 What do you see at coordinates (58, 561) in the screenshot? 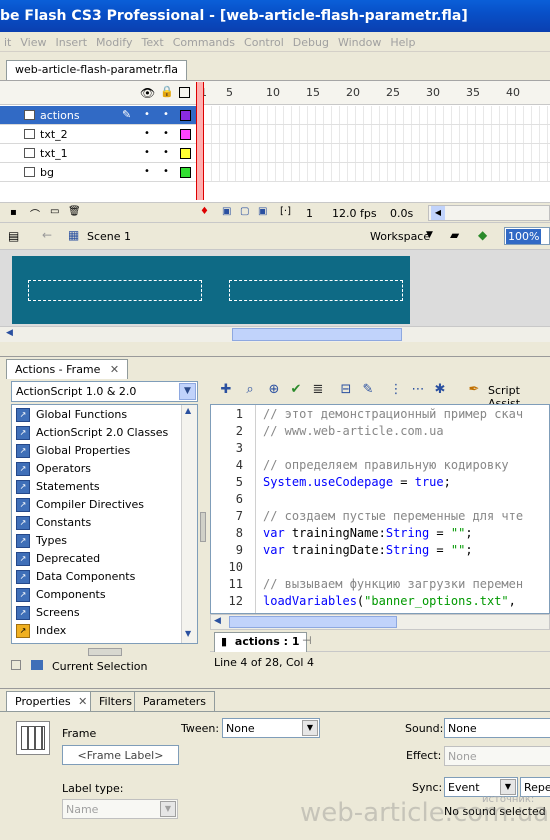
I see `tree-item: ↗ Deprecated` at bounding box center [58, 561].